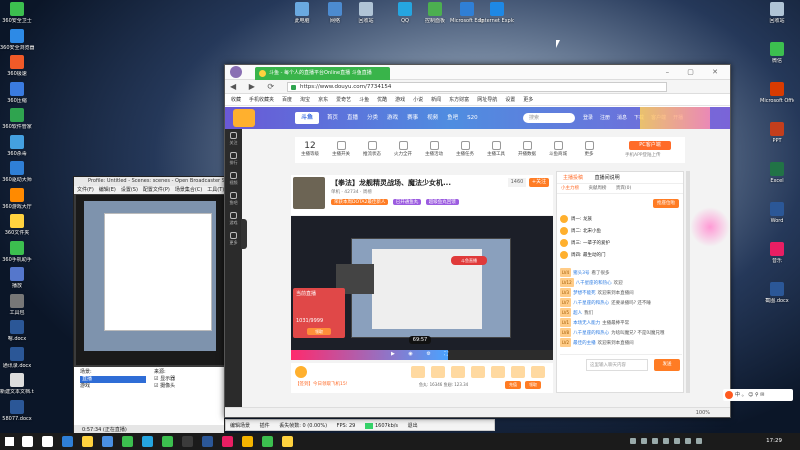 Image resolution: width=800 pixels, height=450 pixels. What do you see at coordinates (17, 278) in the screenshot?
I see `desktop-icon: 播放` at bounding box center [17, 278].